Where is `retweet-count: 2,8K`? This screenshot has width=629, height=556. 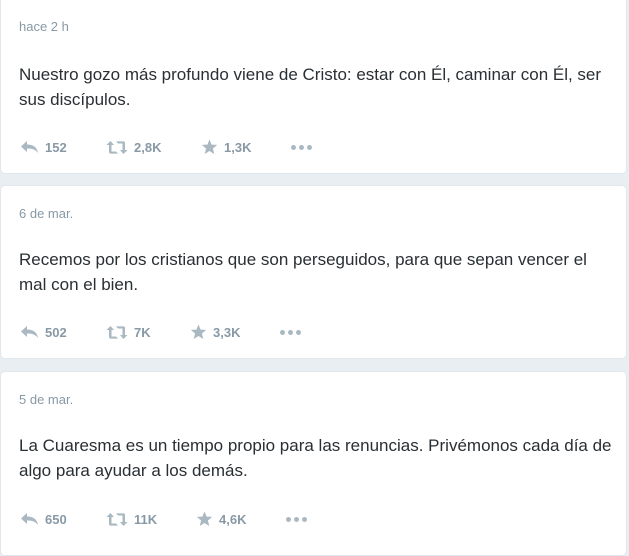
retweet-count: 2,8K is located at coordinates (148, 147).